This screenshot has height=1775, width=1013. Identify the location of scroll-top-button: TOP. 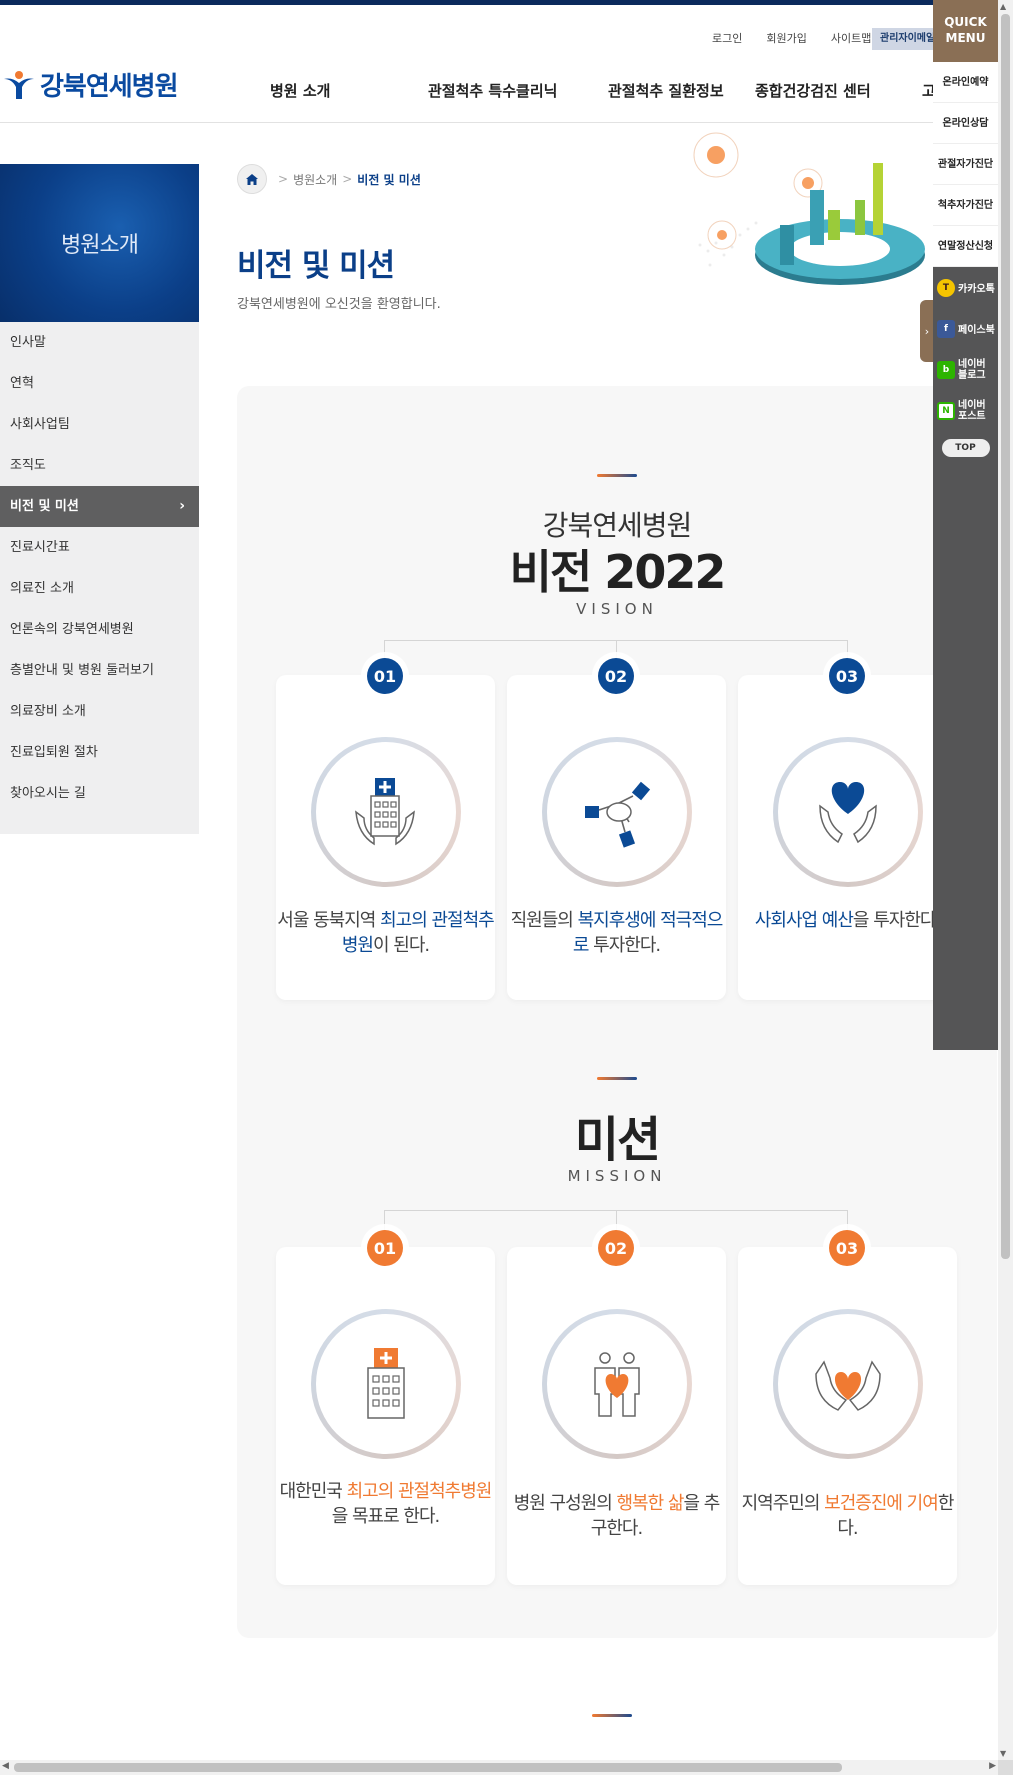
(965, 448).